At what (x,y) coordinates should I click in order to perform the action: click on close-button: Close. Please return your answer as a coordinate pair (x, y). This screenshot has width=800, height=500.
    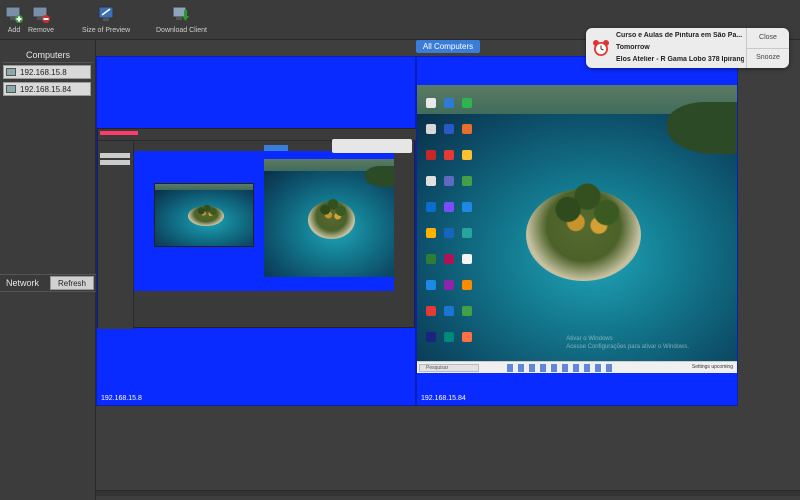
    Looking at the image, I should click on (768, 38).